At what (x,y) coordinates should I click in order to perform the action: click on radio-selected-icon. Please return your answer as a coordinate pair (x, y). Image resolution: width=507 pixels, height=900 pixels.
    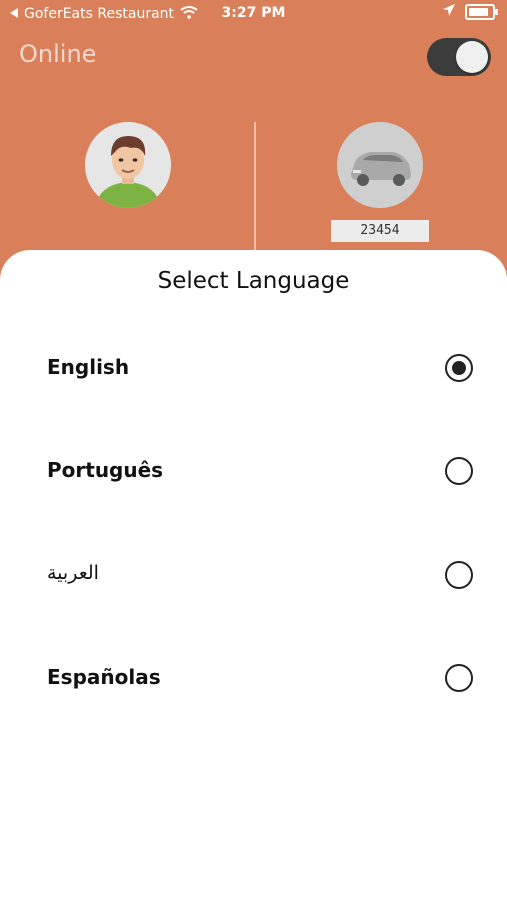
    Looking at the image, I should click on (459, 368).